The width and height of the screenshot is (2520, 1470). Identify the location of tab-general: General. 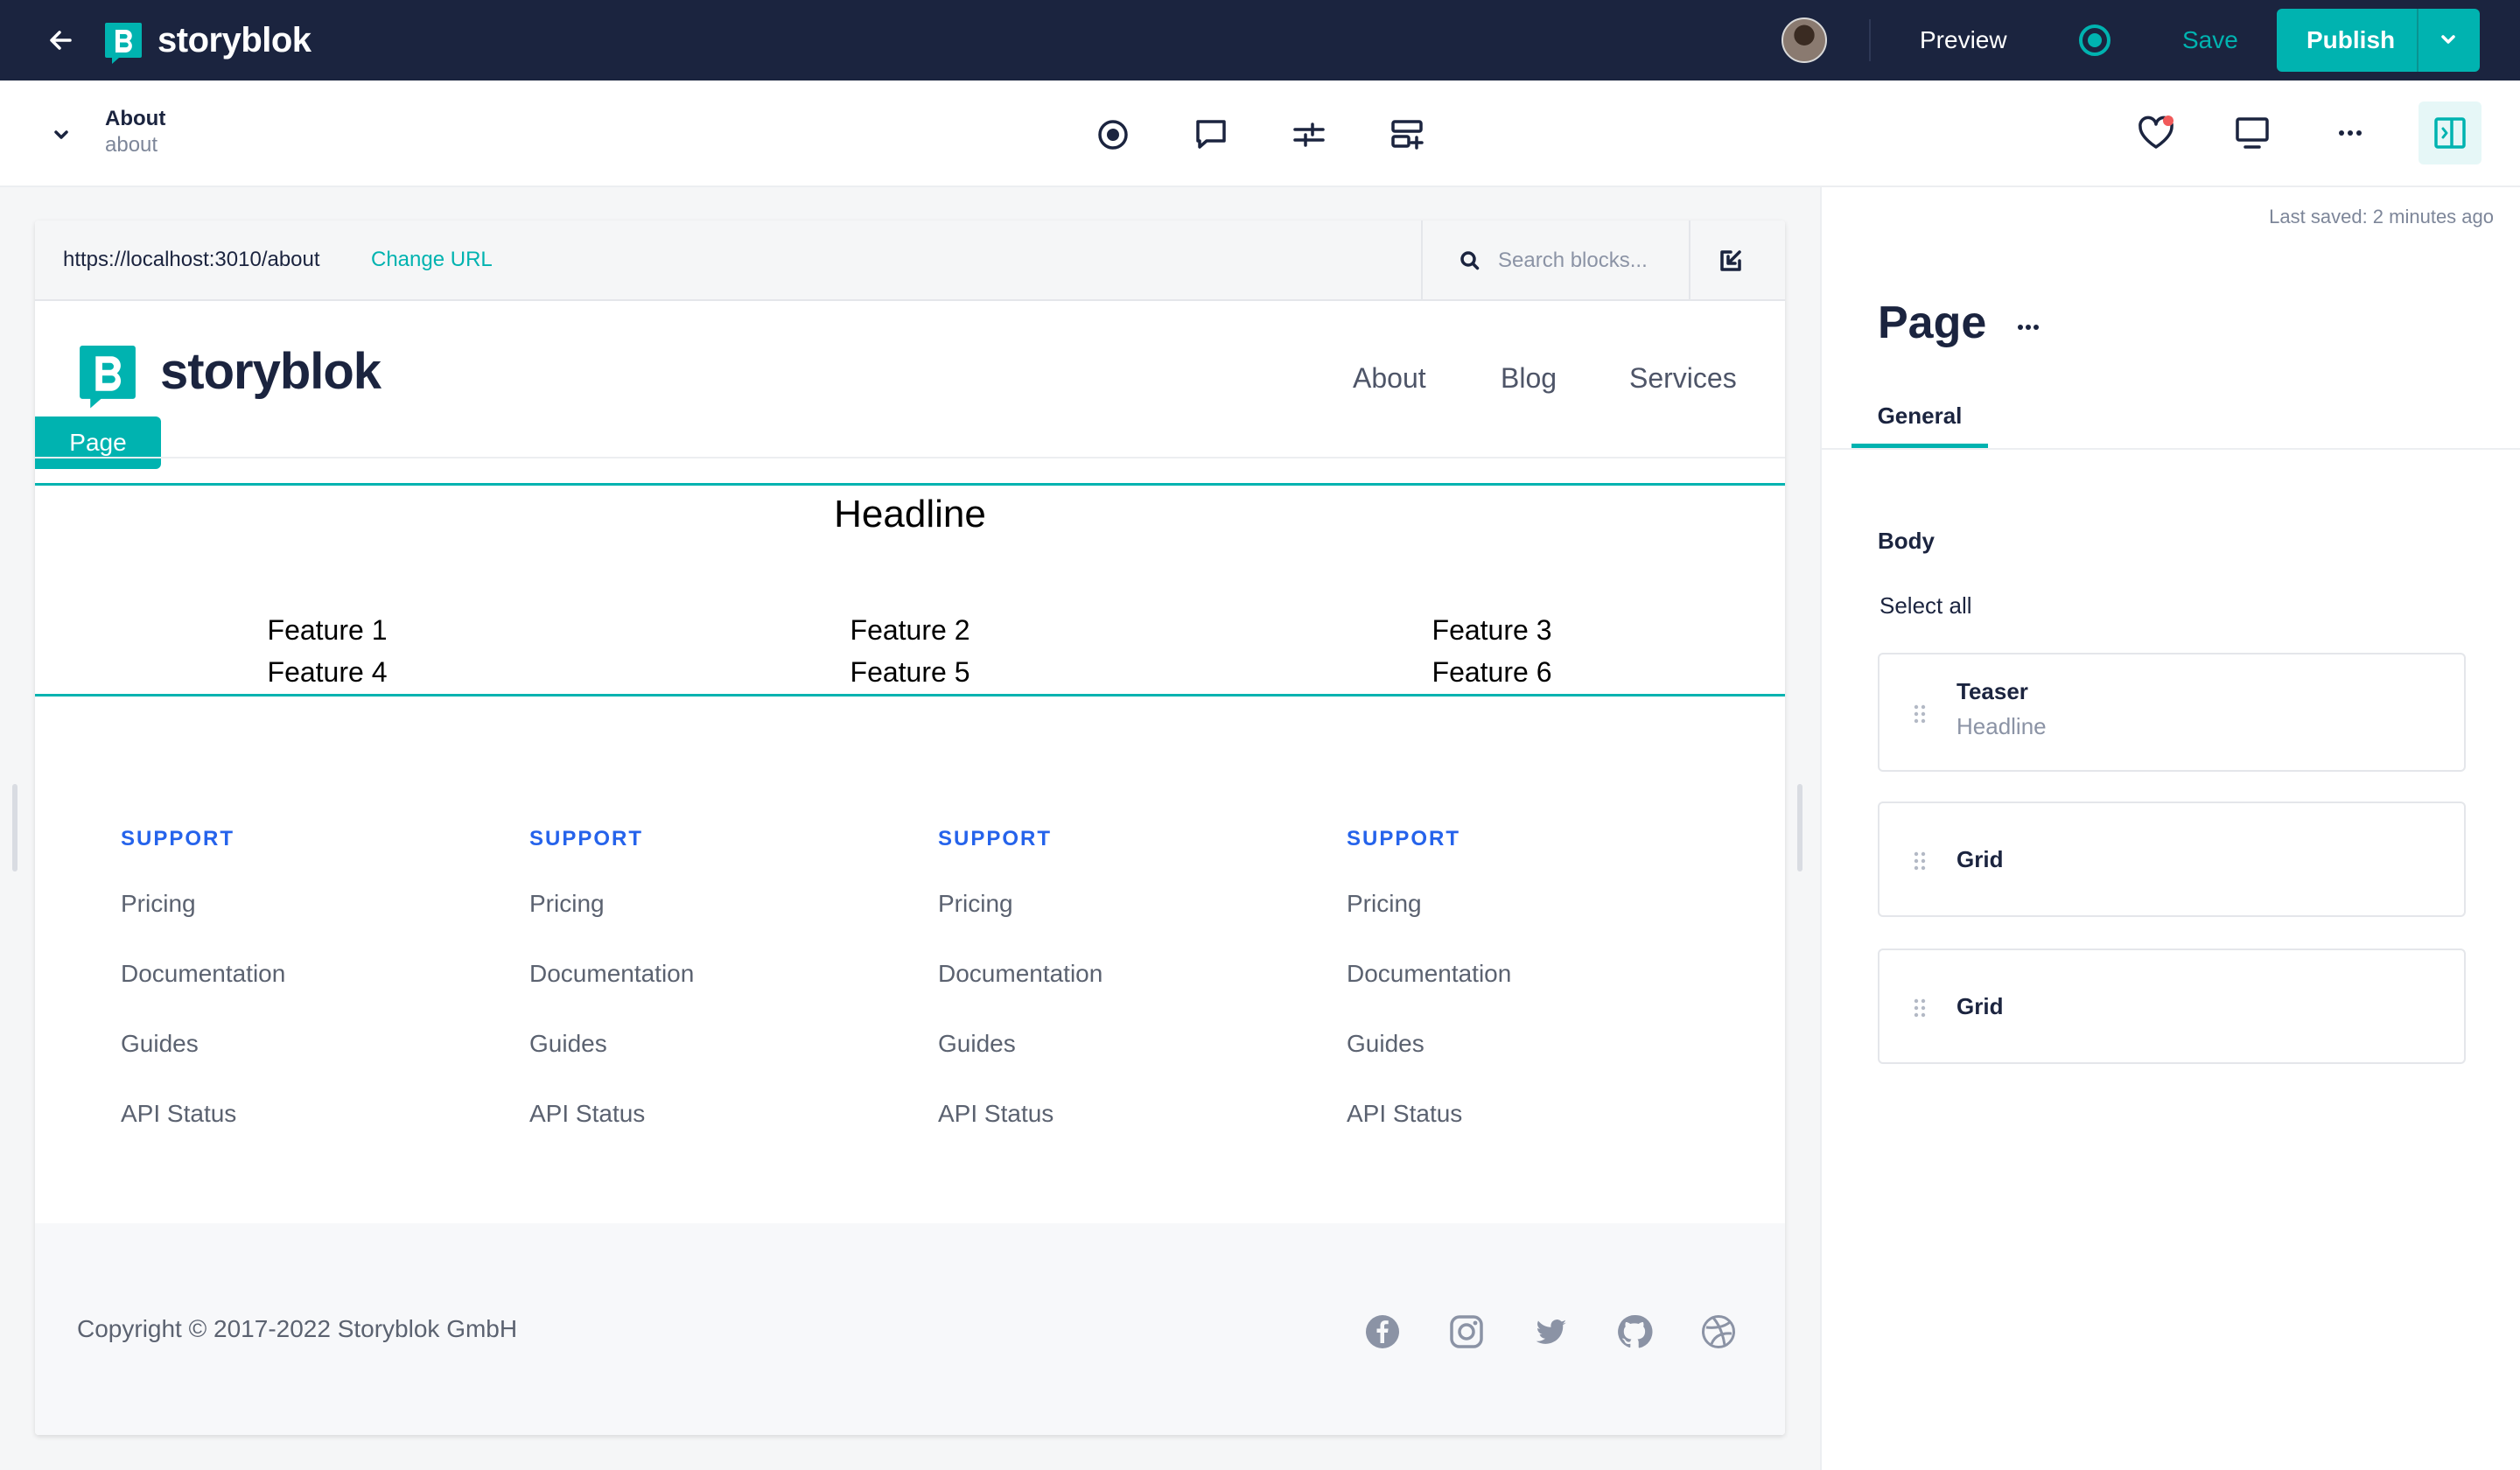
(1920, 421).